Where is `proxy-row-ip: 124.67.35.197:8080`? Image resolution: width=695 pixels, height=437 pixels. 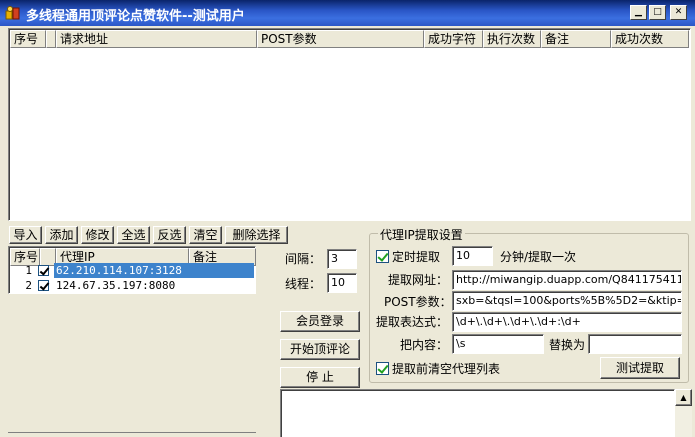 proxy-row-ip: 124.67.35.197:8080 is located at coordinates (116, 285).